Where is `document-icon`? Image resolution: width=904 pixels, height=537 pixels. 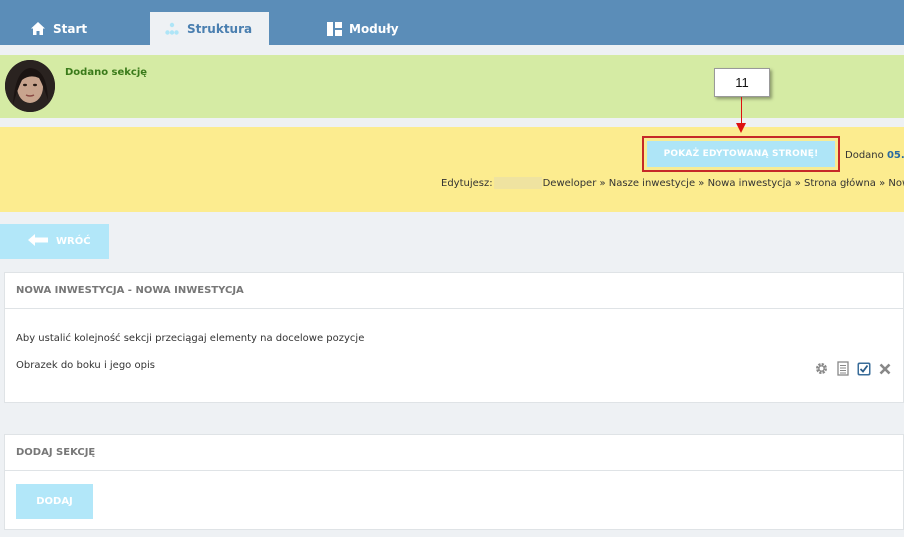 document-icon is located at coordinates (843, 370).